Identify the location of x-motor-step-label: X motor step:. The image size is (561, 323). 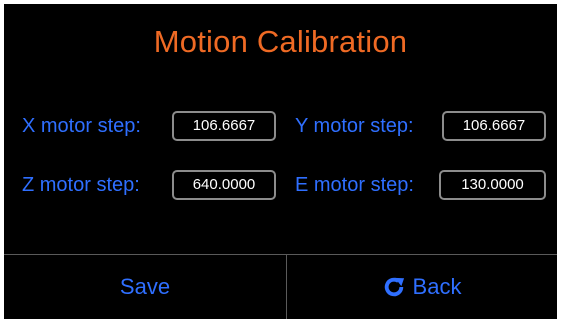
(81, 126).